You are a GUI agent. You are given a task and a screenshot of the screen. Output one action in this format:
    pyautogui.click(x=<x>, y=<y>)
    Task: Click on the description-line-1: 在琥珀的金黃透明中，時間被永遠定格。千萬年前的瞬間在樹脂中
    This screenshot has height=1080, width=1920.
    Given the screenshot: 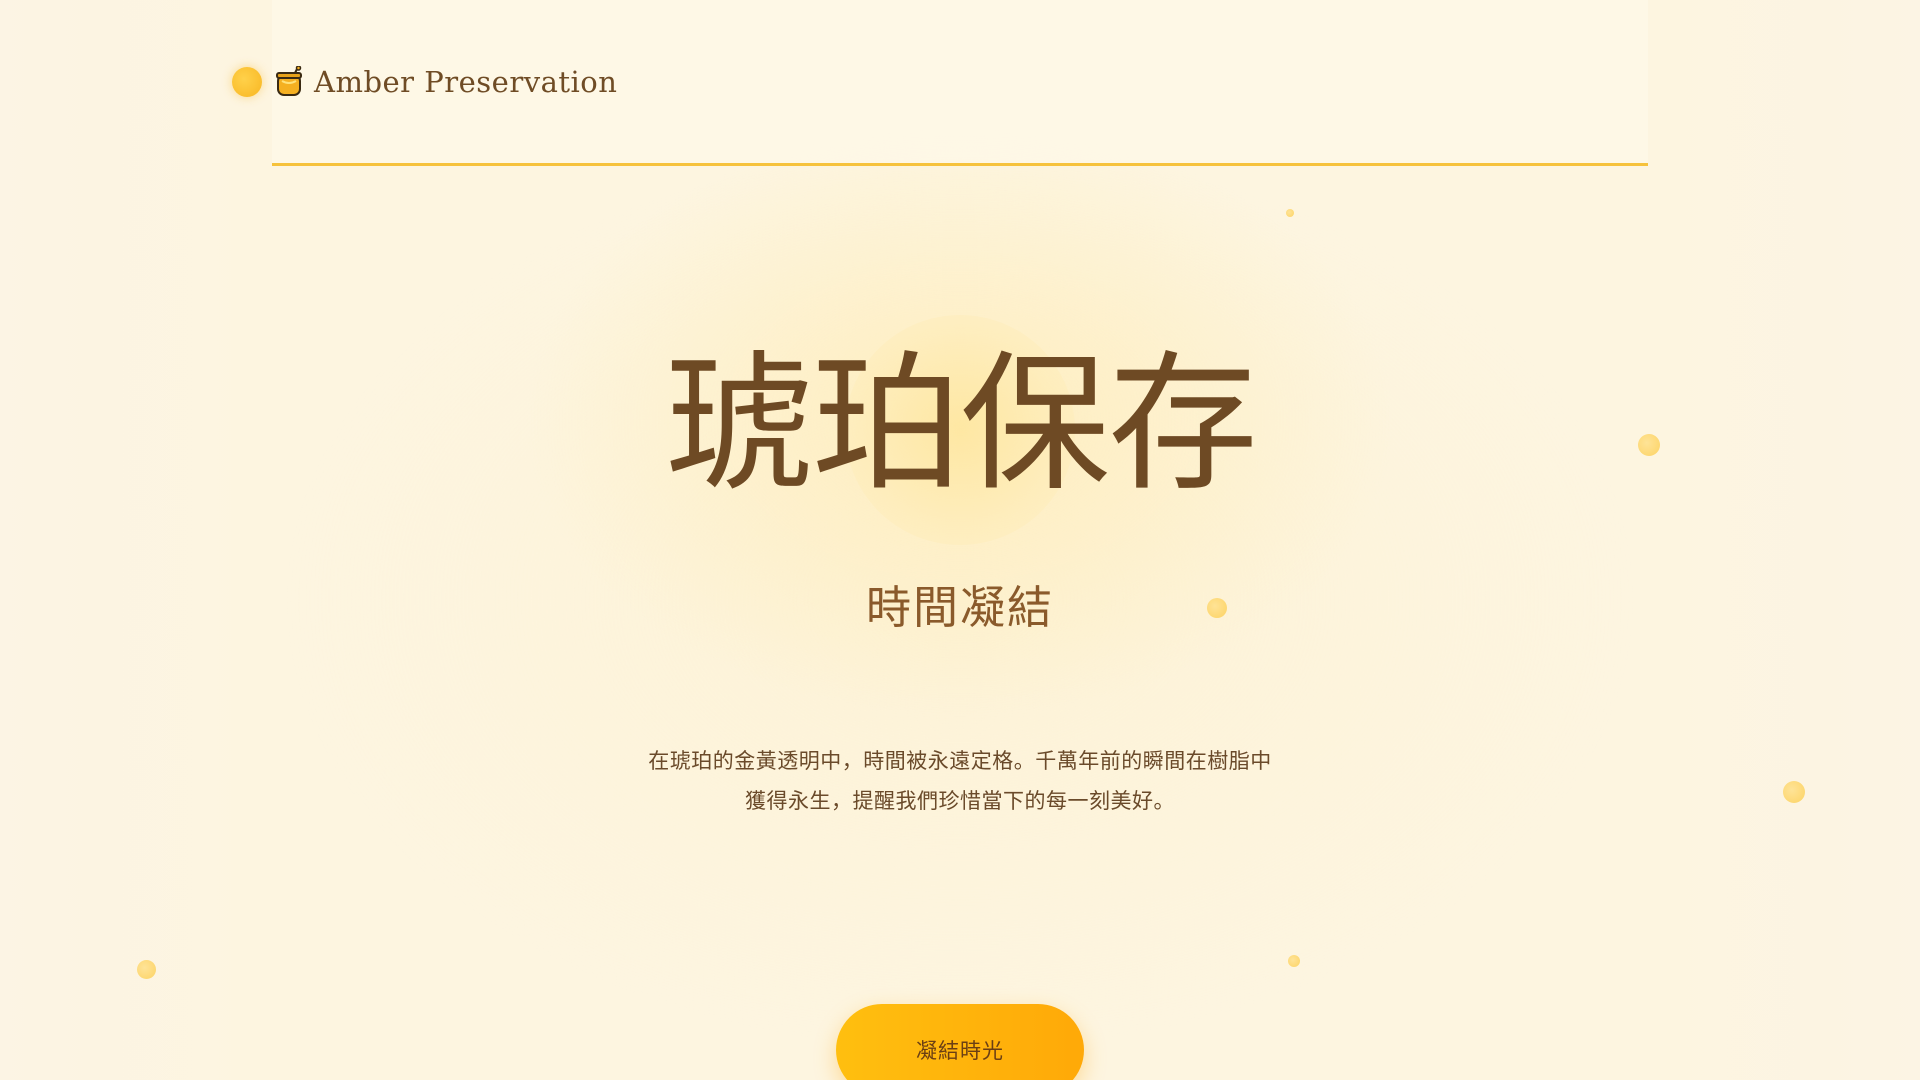 What is the action you would take?
    pyautogui.click(x=960, y=761)
    